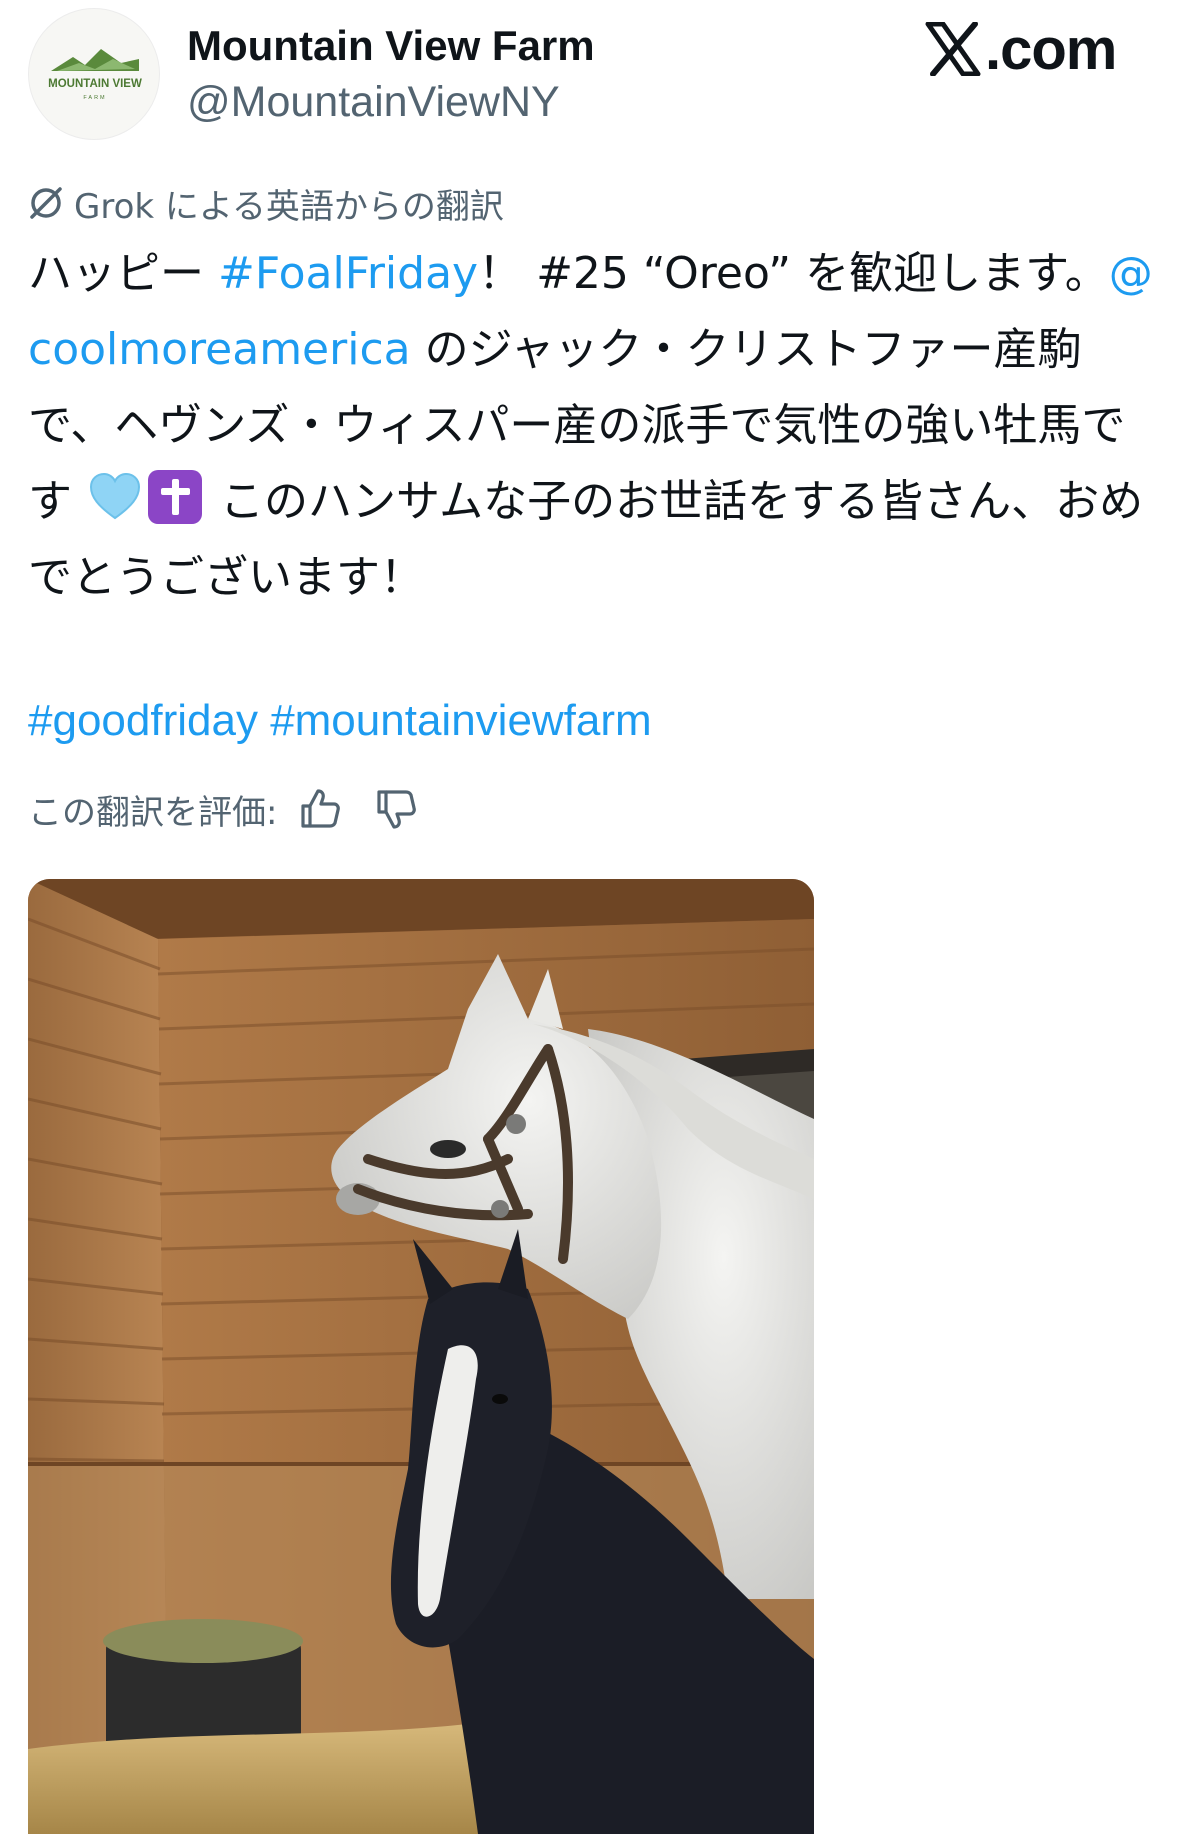 This screenshot has height=1834, width=1179. I want to click on hashtag-link: #mountainviewfarm, so click(461, 720).